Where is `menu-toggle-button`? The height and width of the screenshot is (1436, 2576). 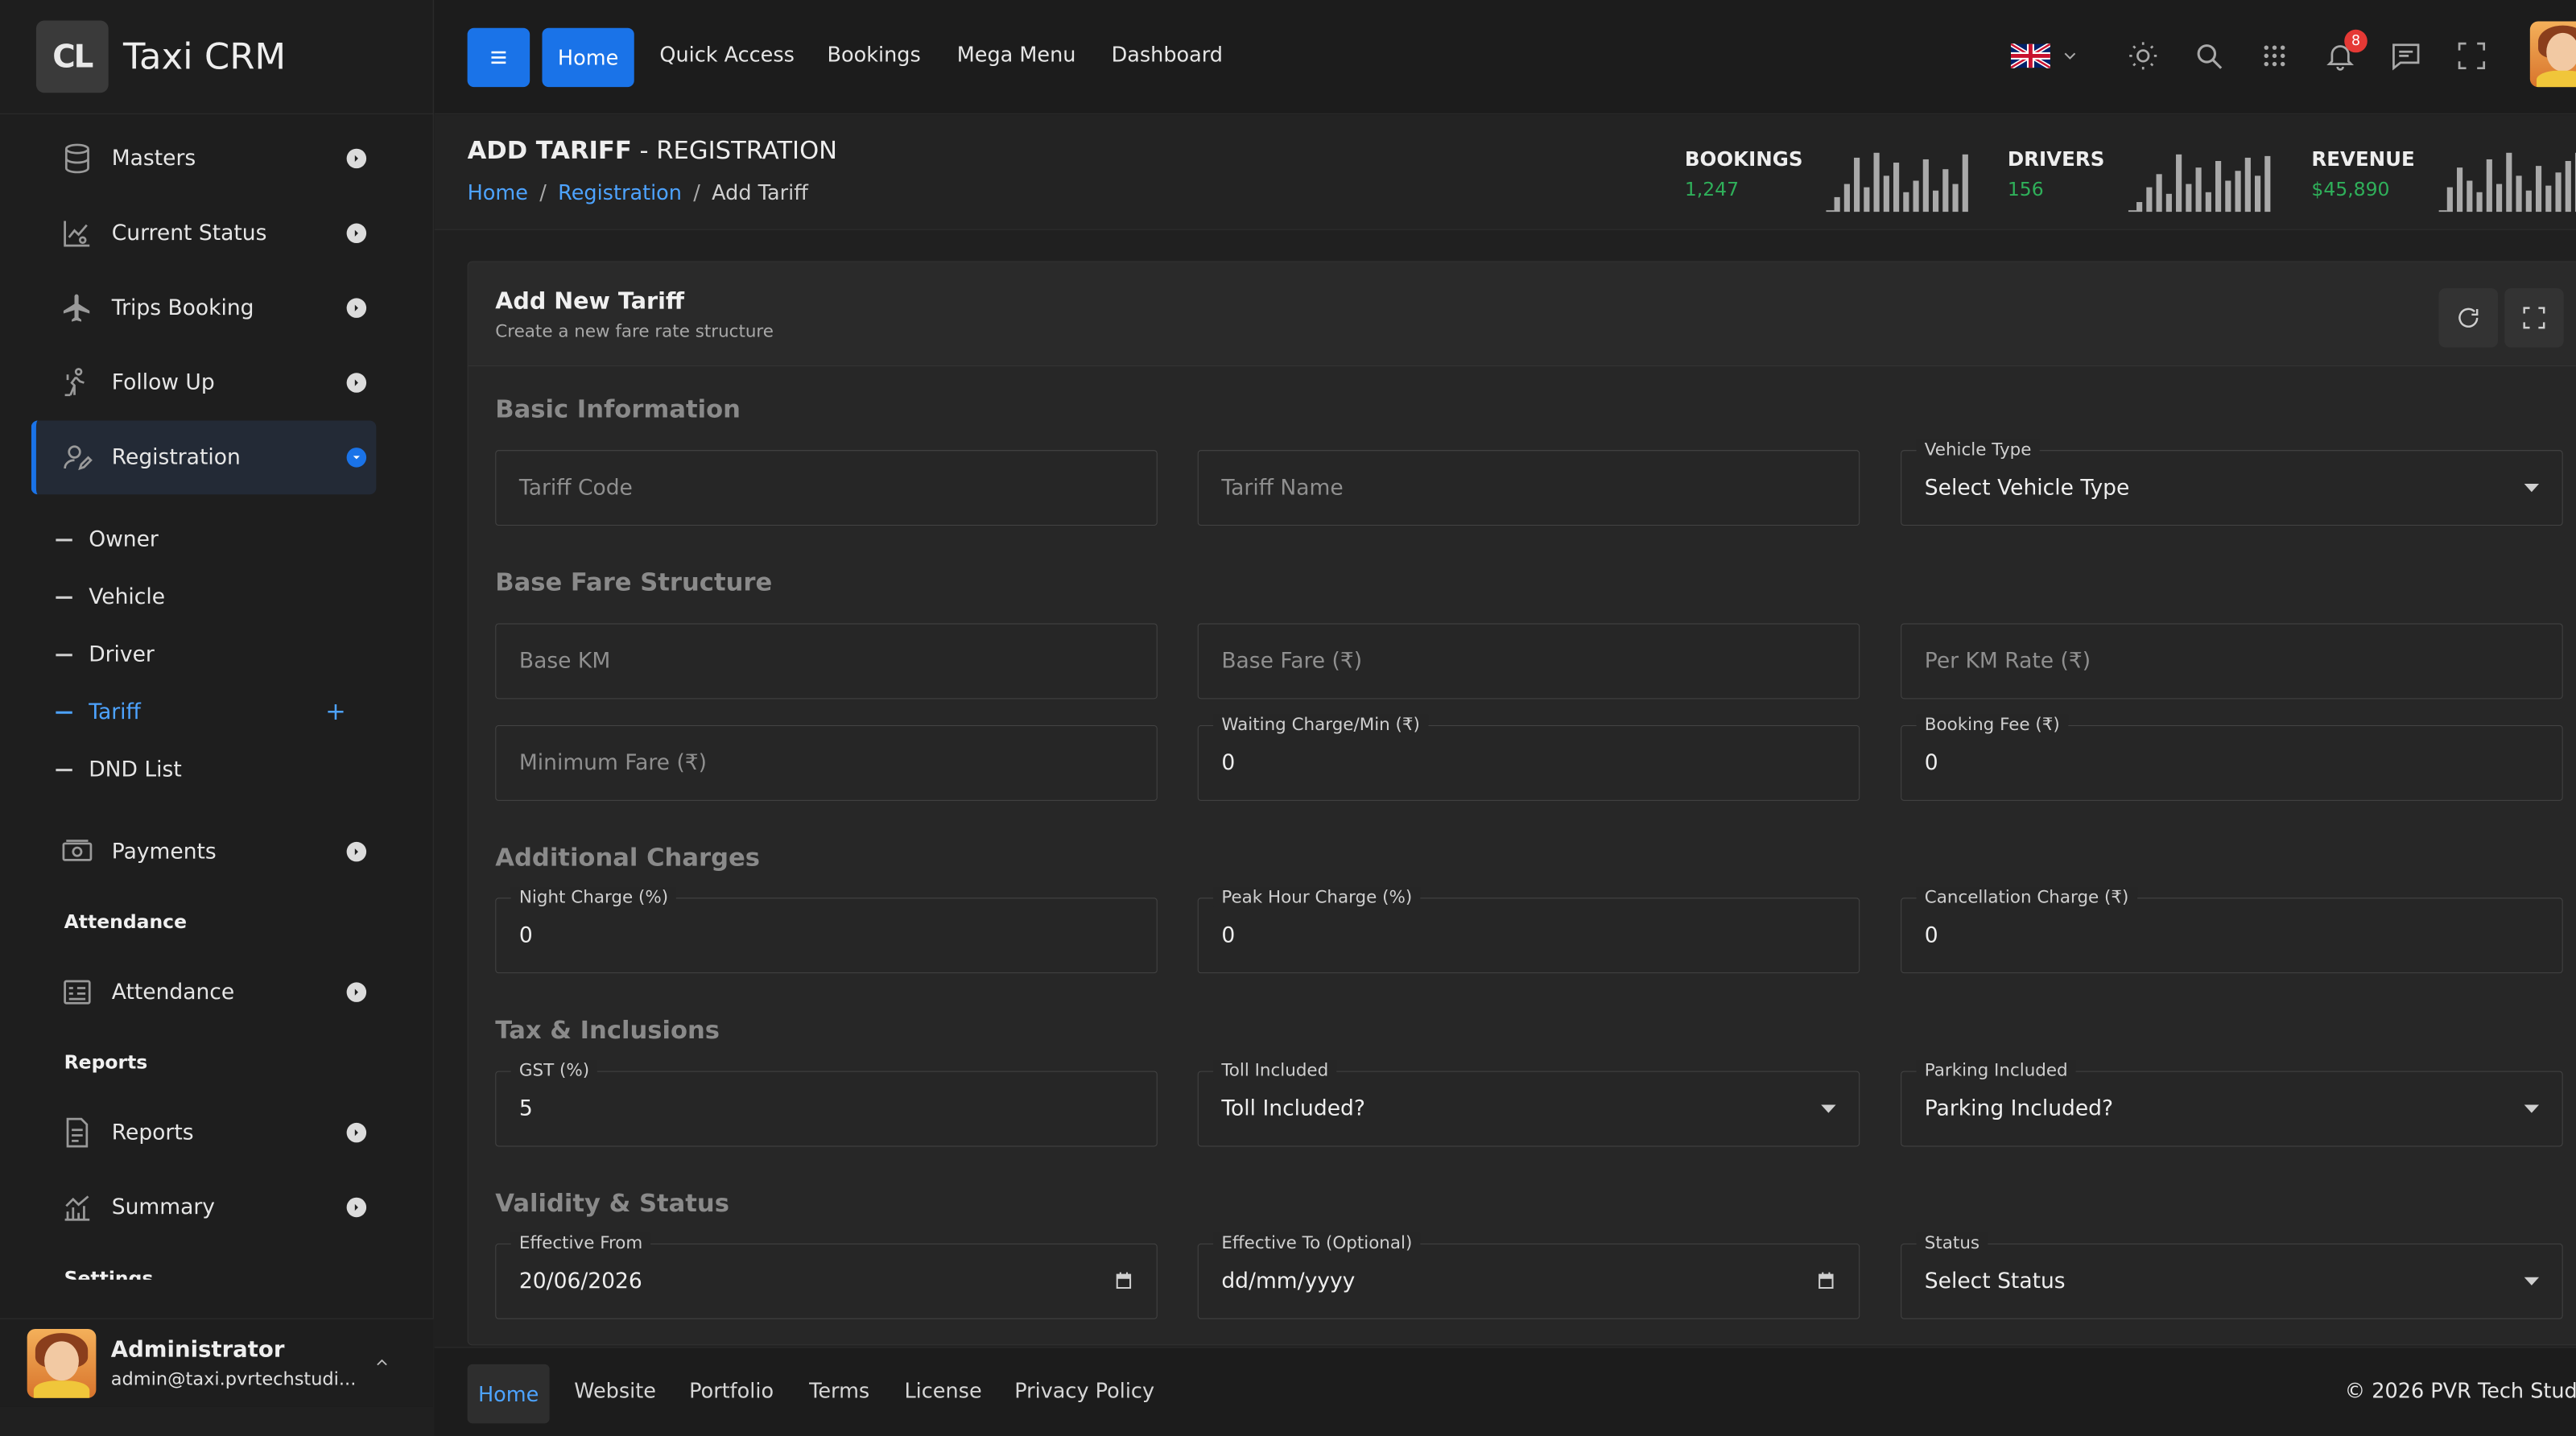 menu-toggle-button is located at coordinates (498, 57).